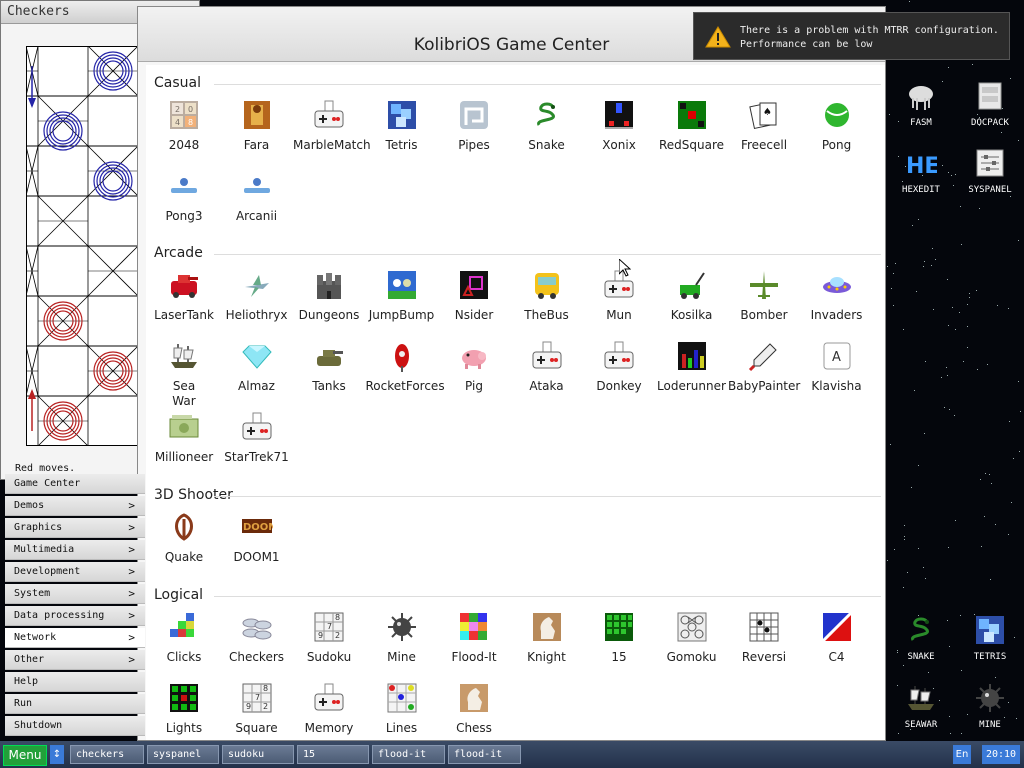  What do you see at coordinates (257, 538) in the screenshot?
I see `game-tile: DOOM DOOM1` at bounding box center [257, 538].